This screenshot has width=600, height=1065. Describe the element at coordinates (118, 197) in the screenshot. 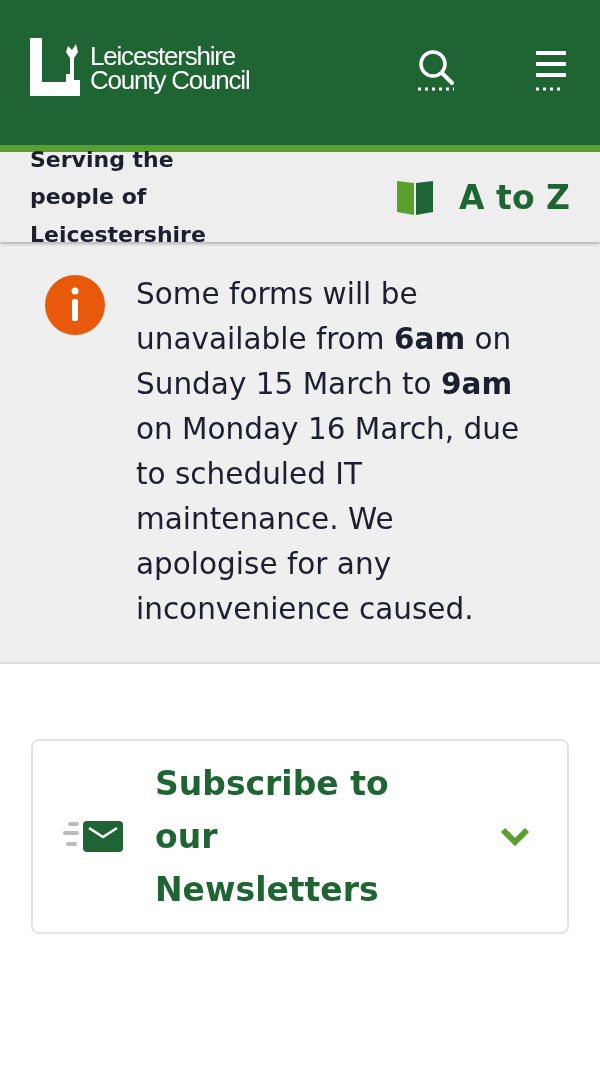

I see `tagline: Serving the people of Leicestershire` at that location.